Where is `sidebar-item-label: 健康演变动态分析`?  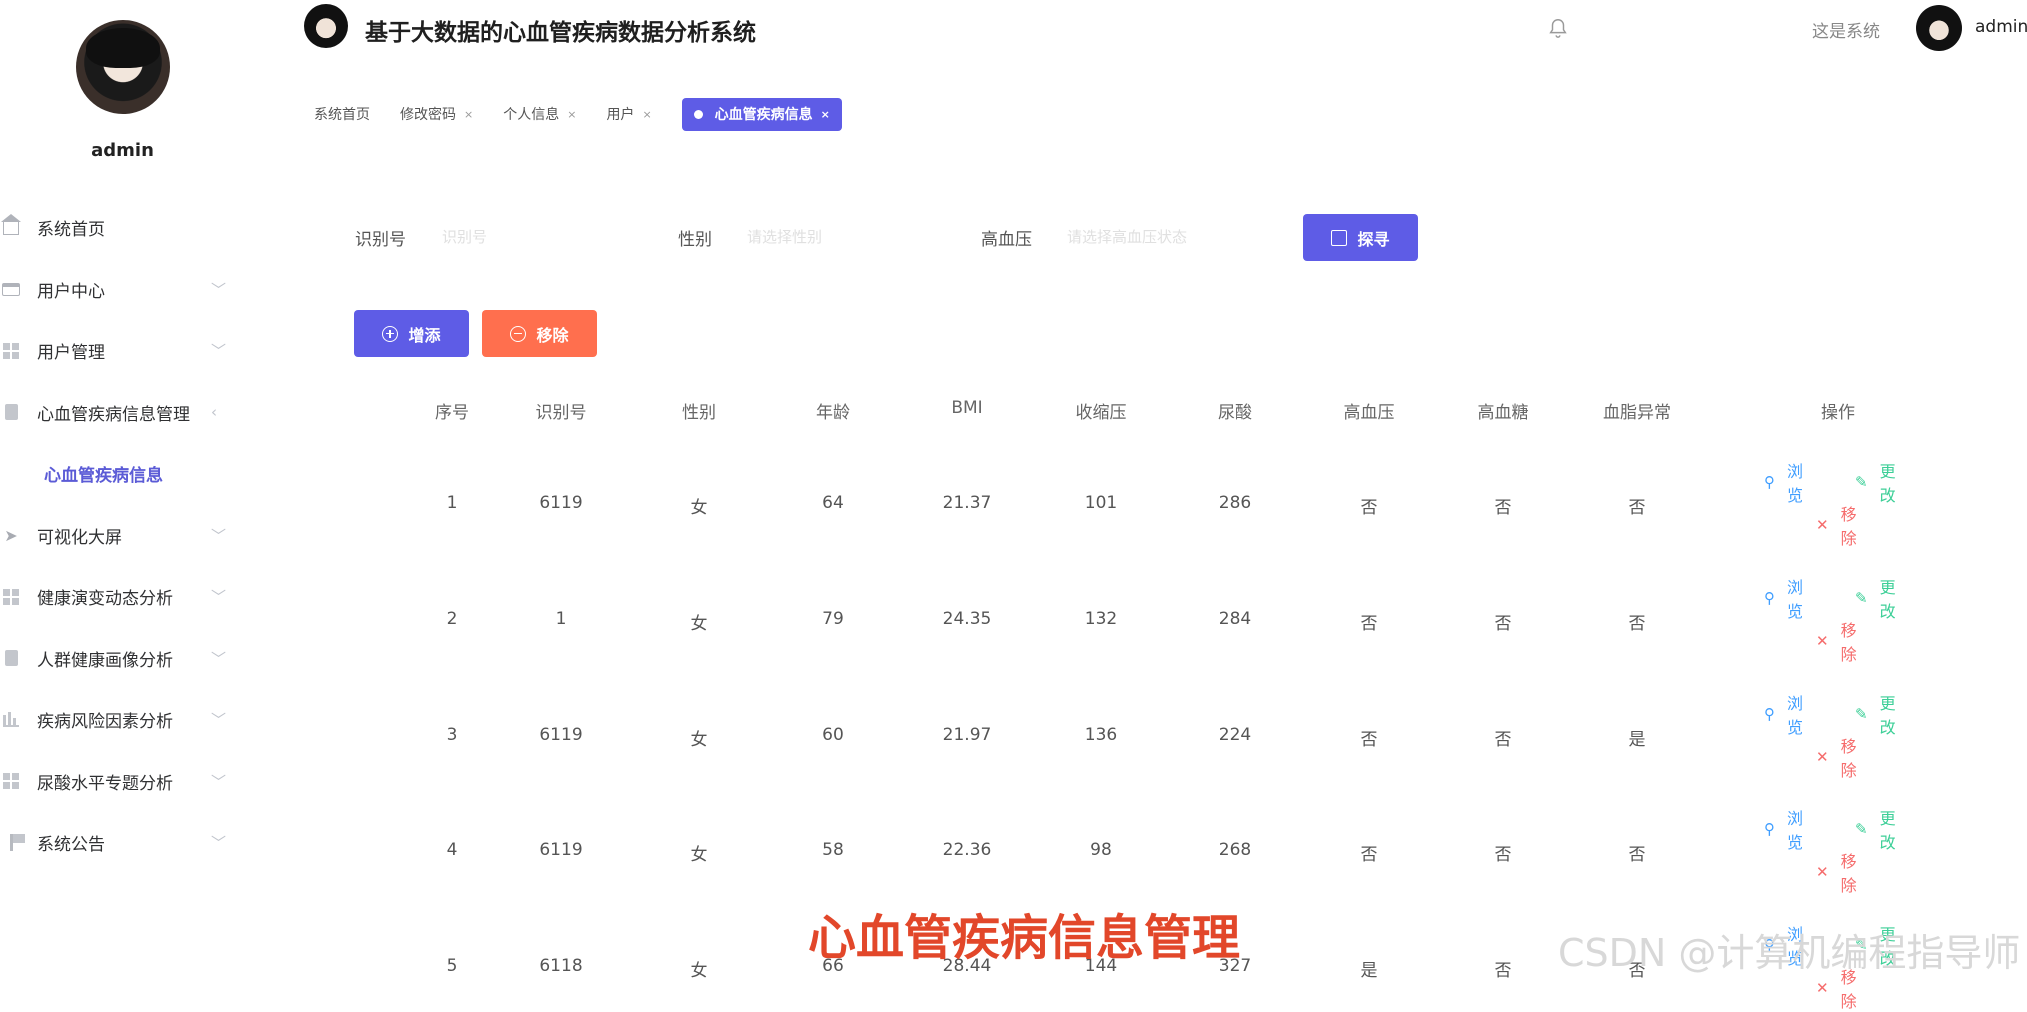
sidebar-item-label: 健康演变动态分析 is located at coordinates (105, 599).